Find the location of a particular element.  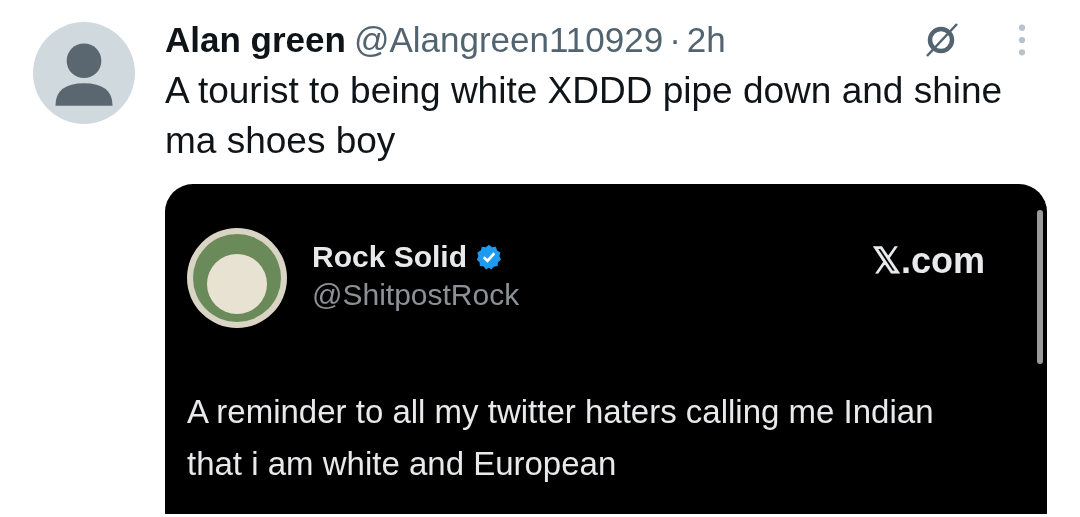

post-text: A tourist to being white XDDD pipe down and shine ma shoes boy is located at coordinates (584, 116).